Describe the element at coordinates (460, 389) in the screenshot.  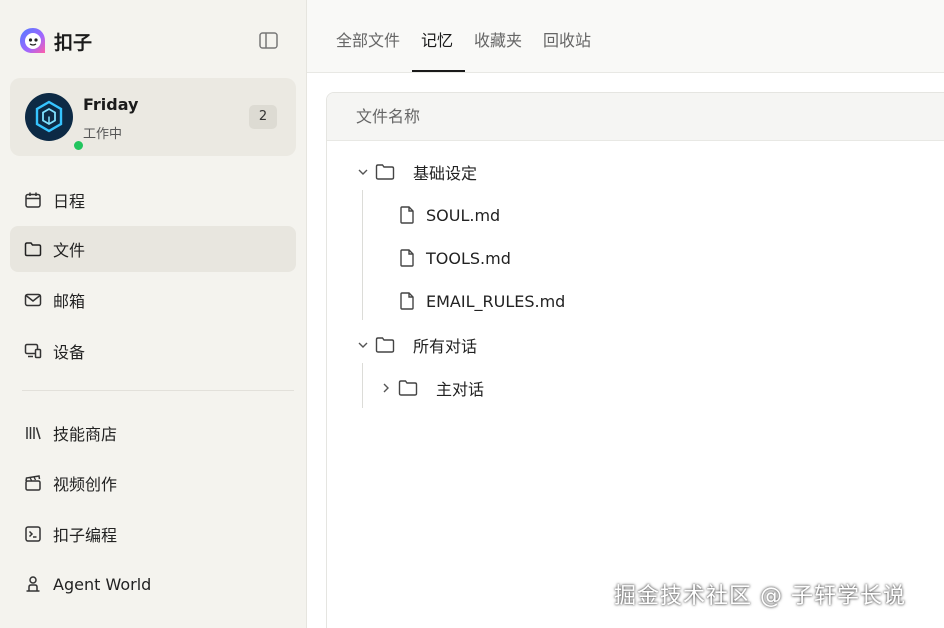
I see `folder-name: 主对话` at that location.